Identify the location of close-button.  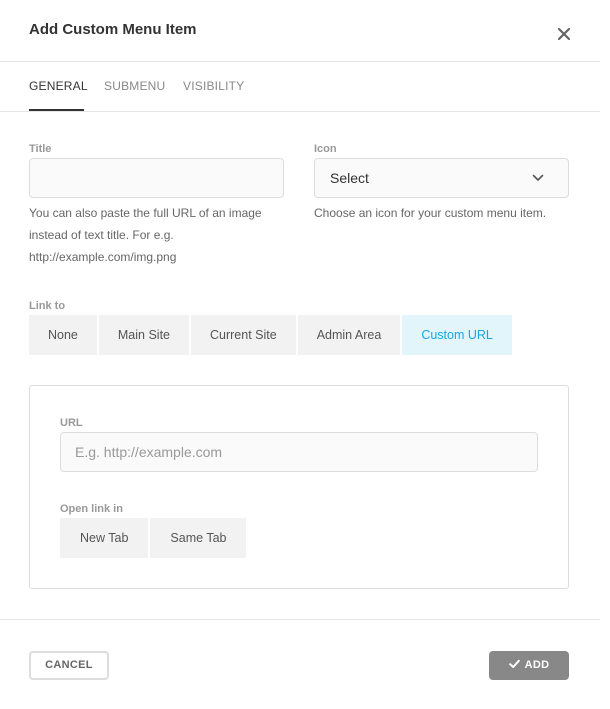
(564, 34).